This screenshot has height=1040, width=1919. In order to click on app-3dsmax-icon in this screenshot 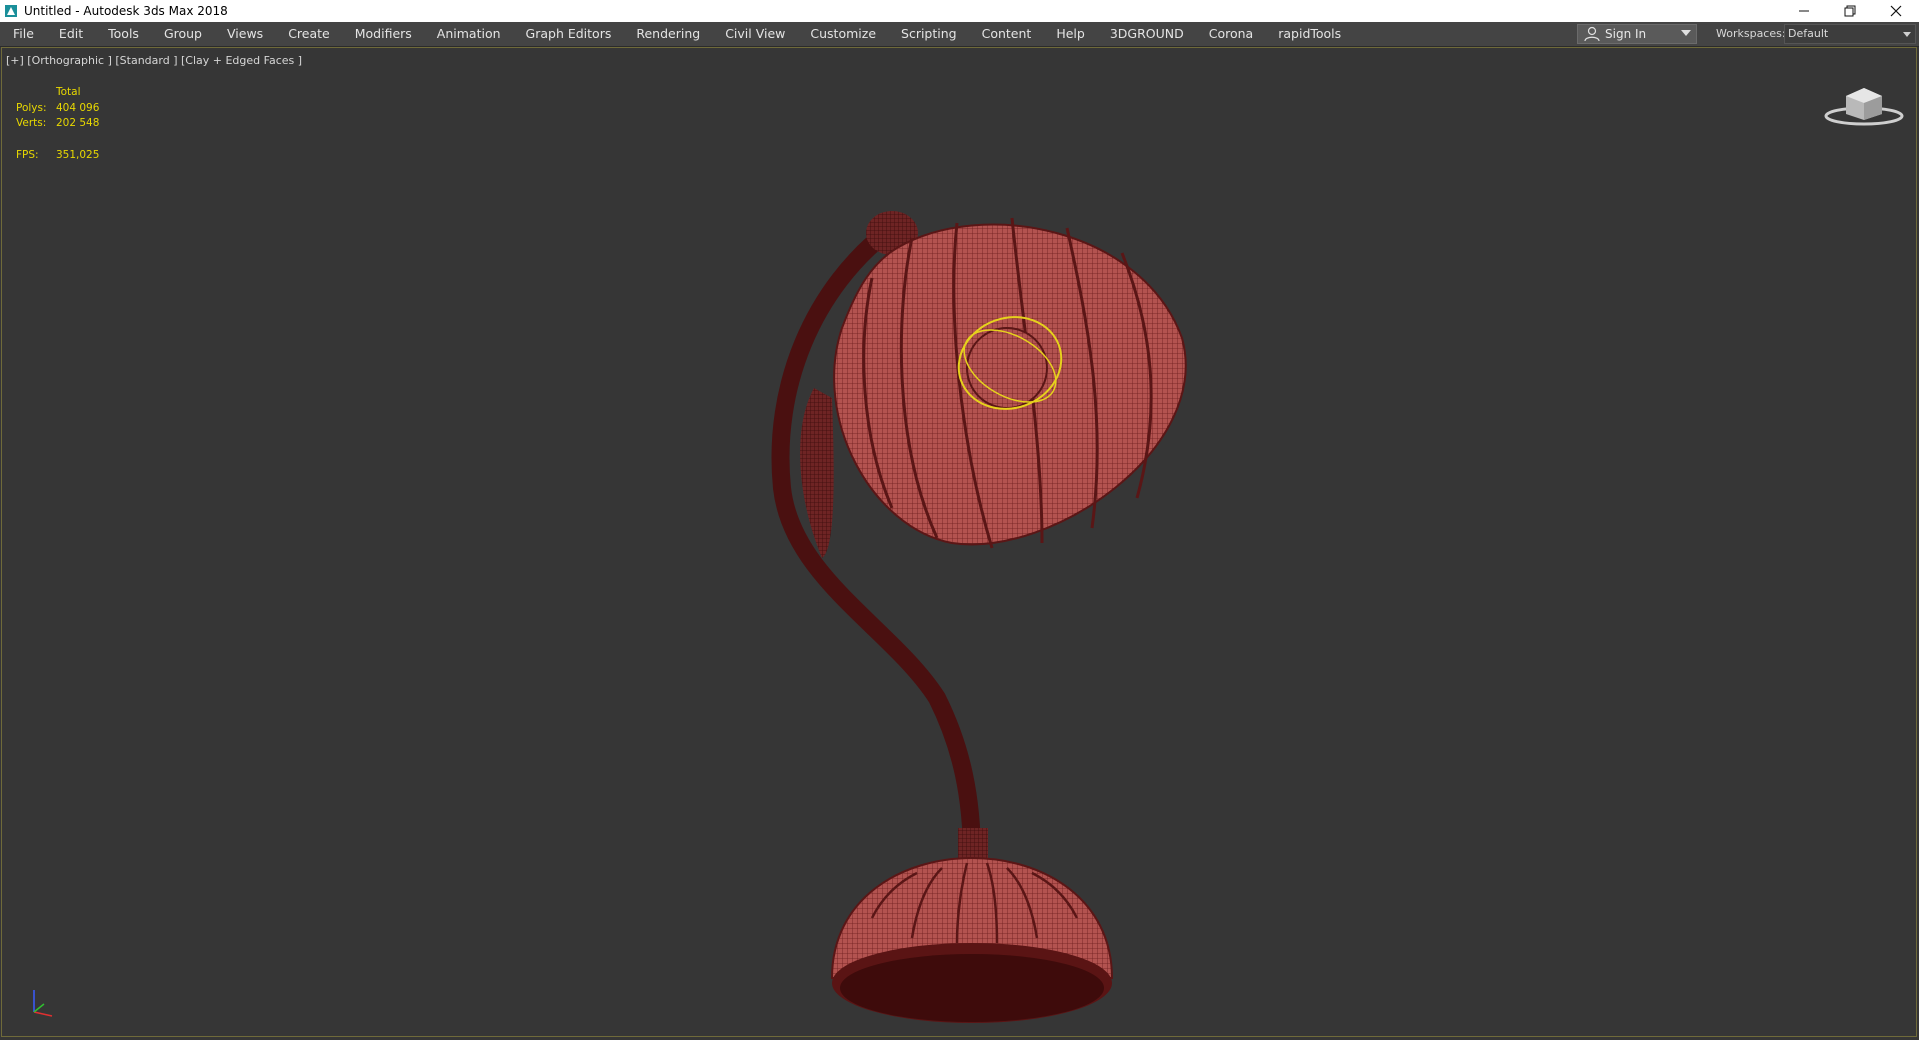, I will do `click(11, 11)`.